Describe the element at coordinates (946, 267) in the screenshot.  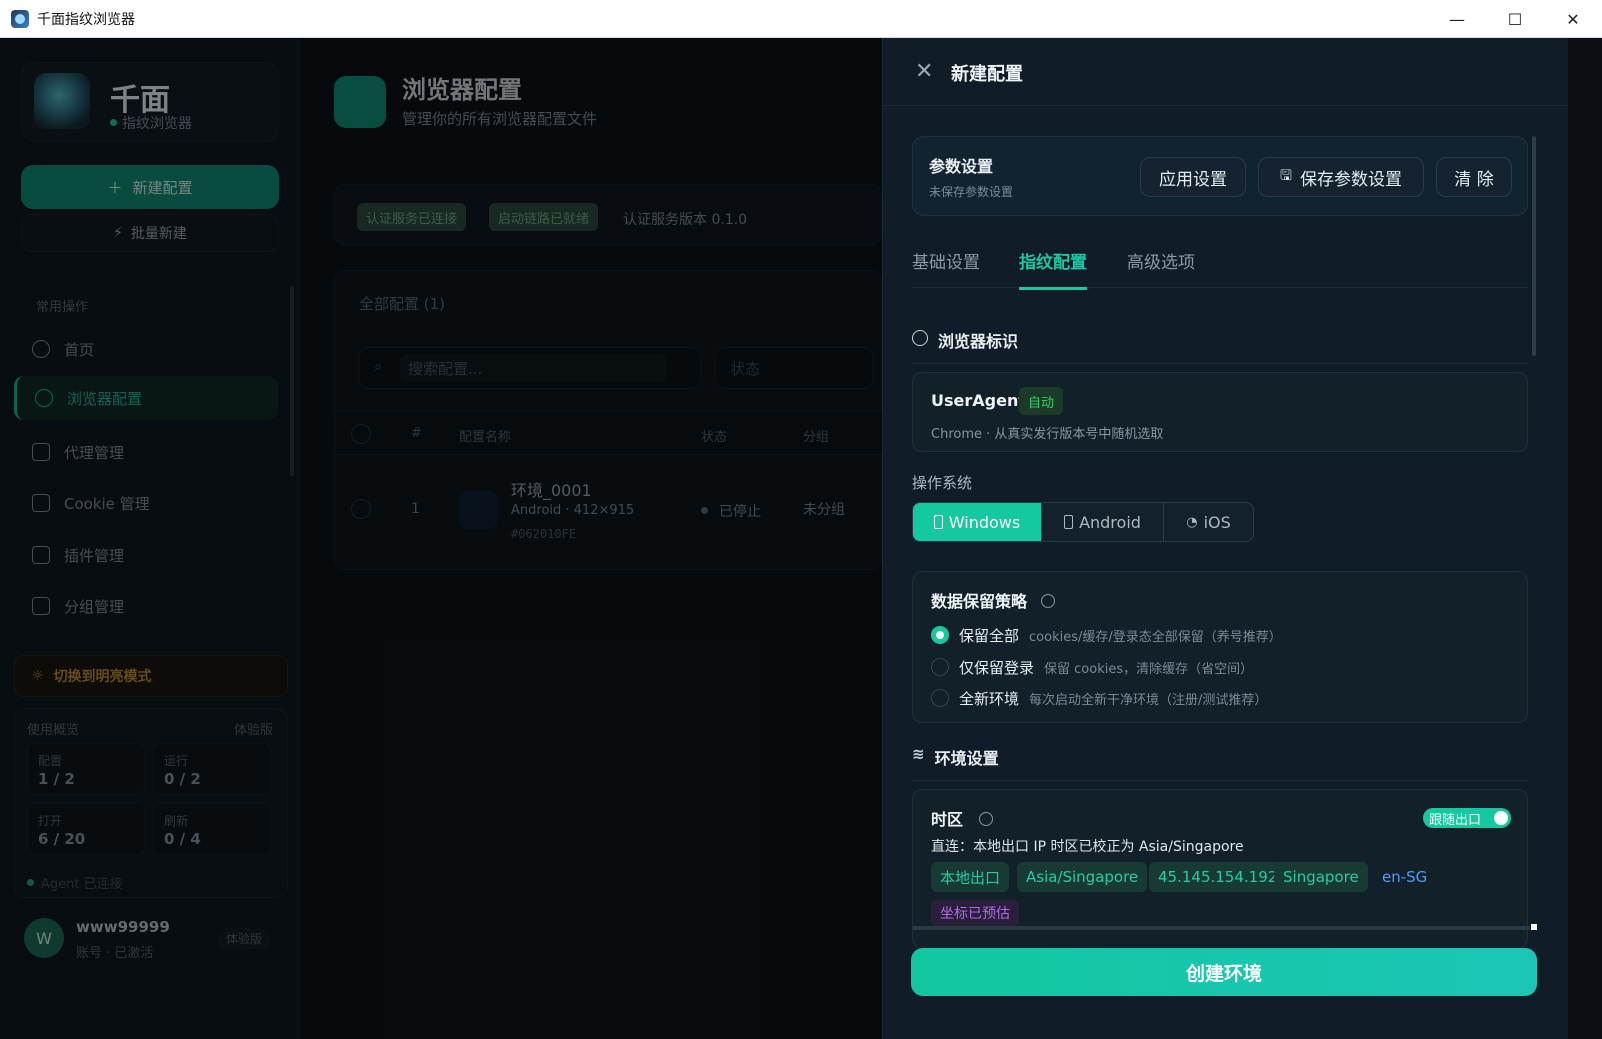
I see `tab-basic: 基础设置` at that location.